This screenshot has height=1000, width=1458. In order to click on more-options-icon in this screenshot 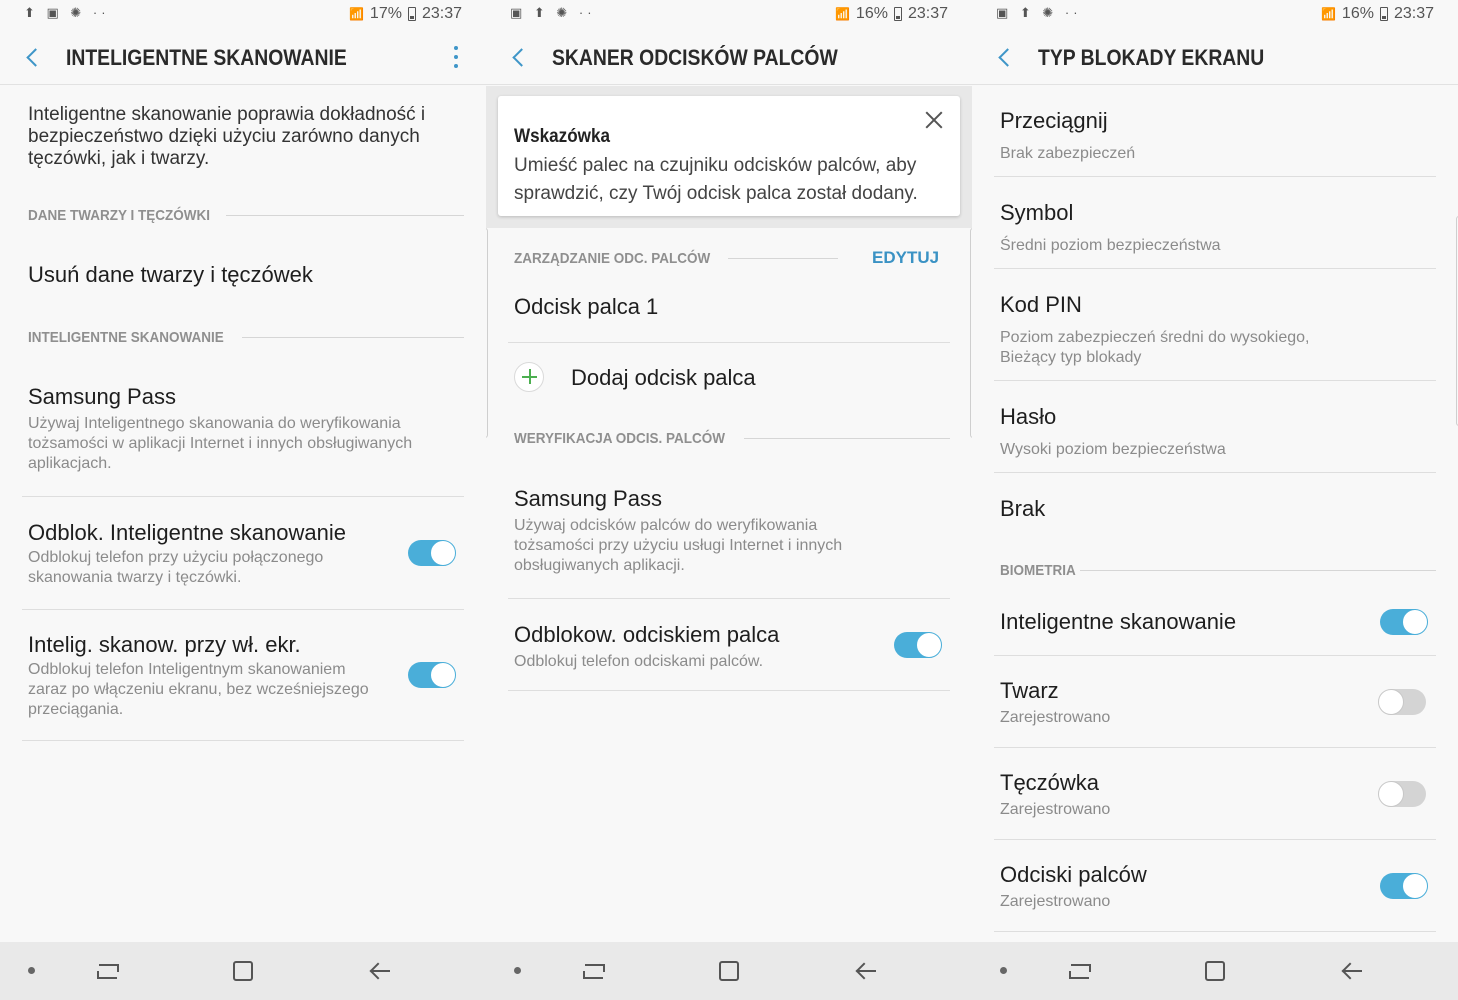, I will do `click(456, 57)`.